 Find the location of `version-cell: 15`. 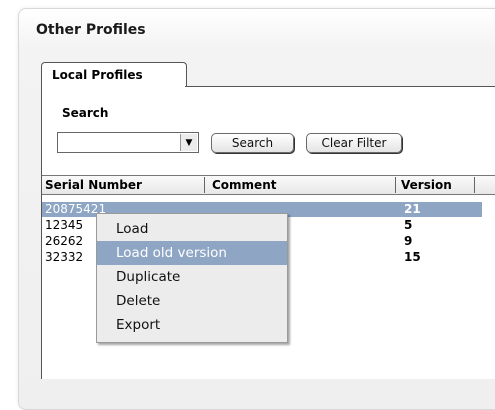

version-cell: 15 is located at coordinates (412, 257).